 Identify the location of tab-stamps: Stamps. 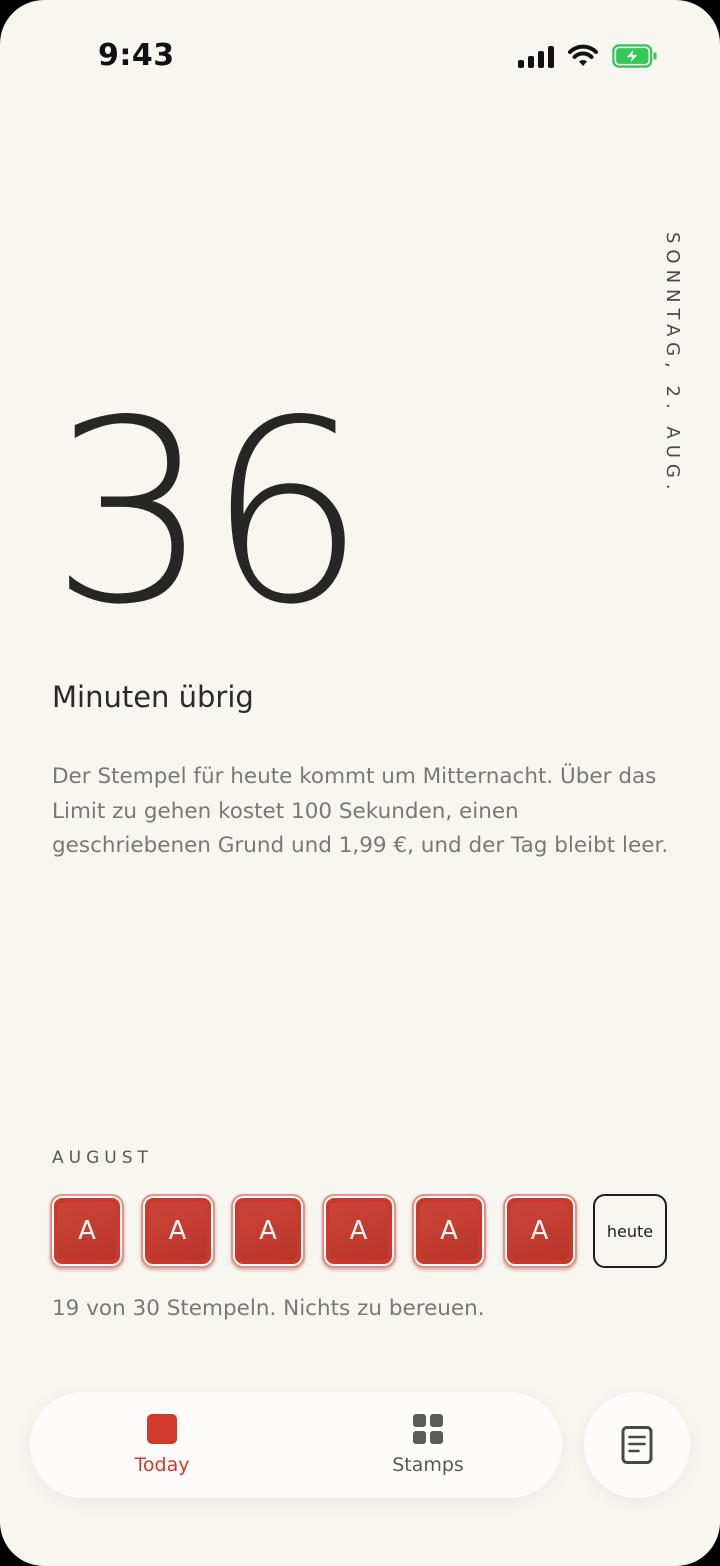
(428, 1445).